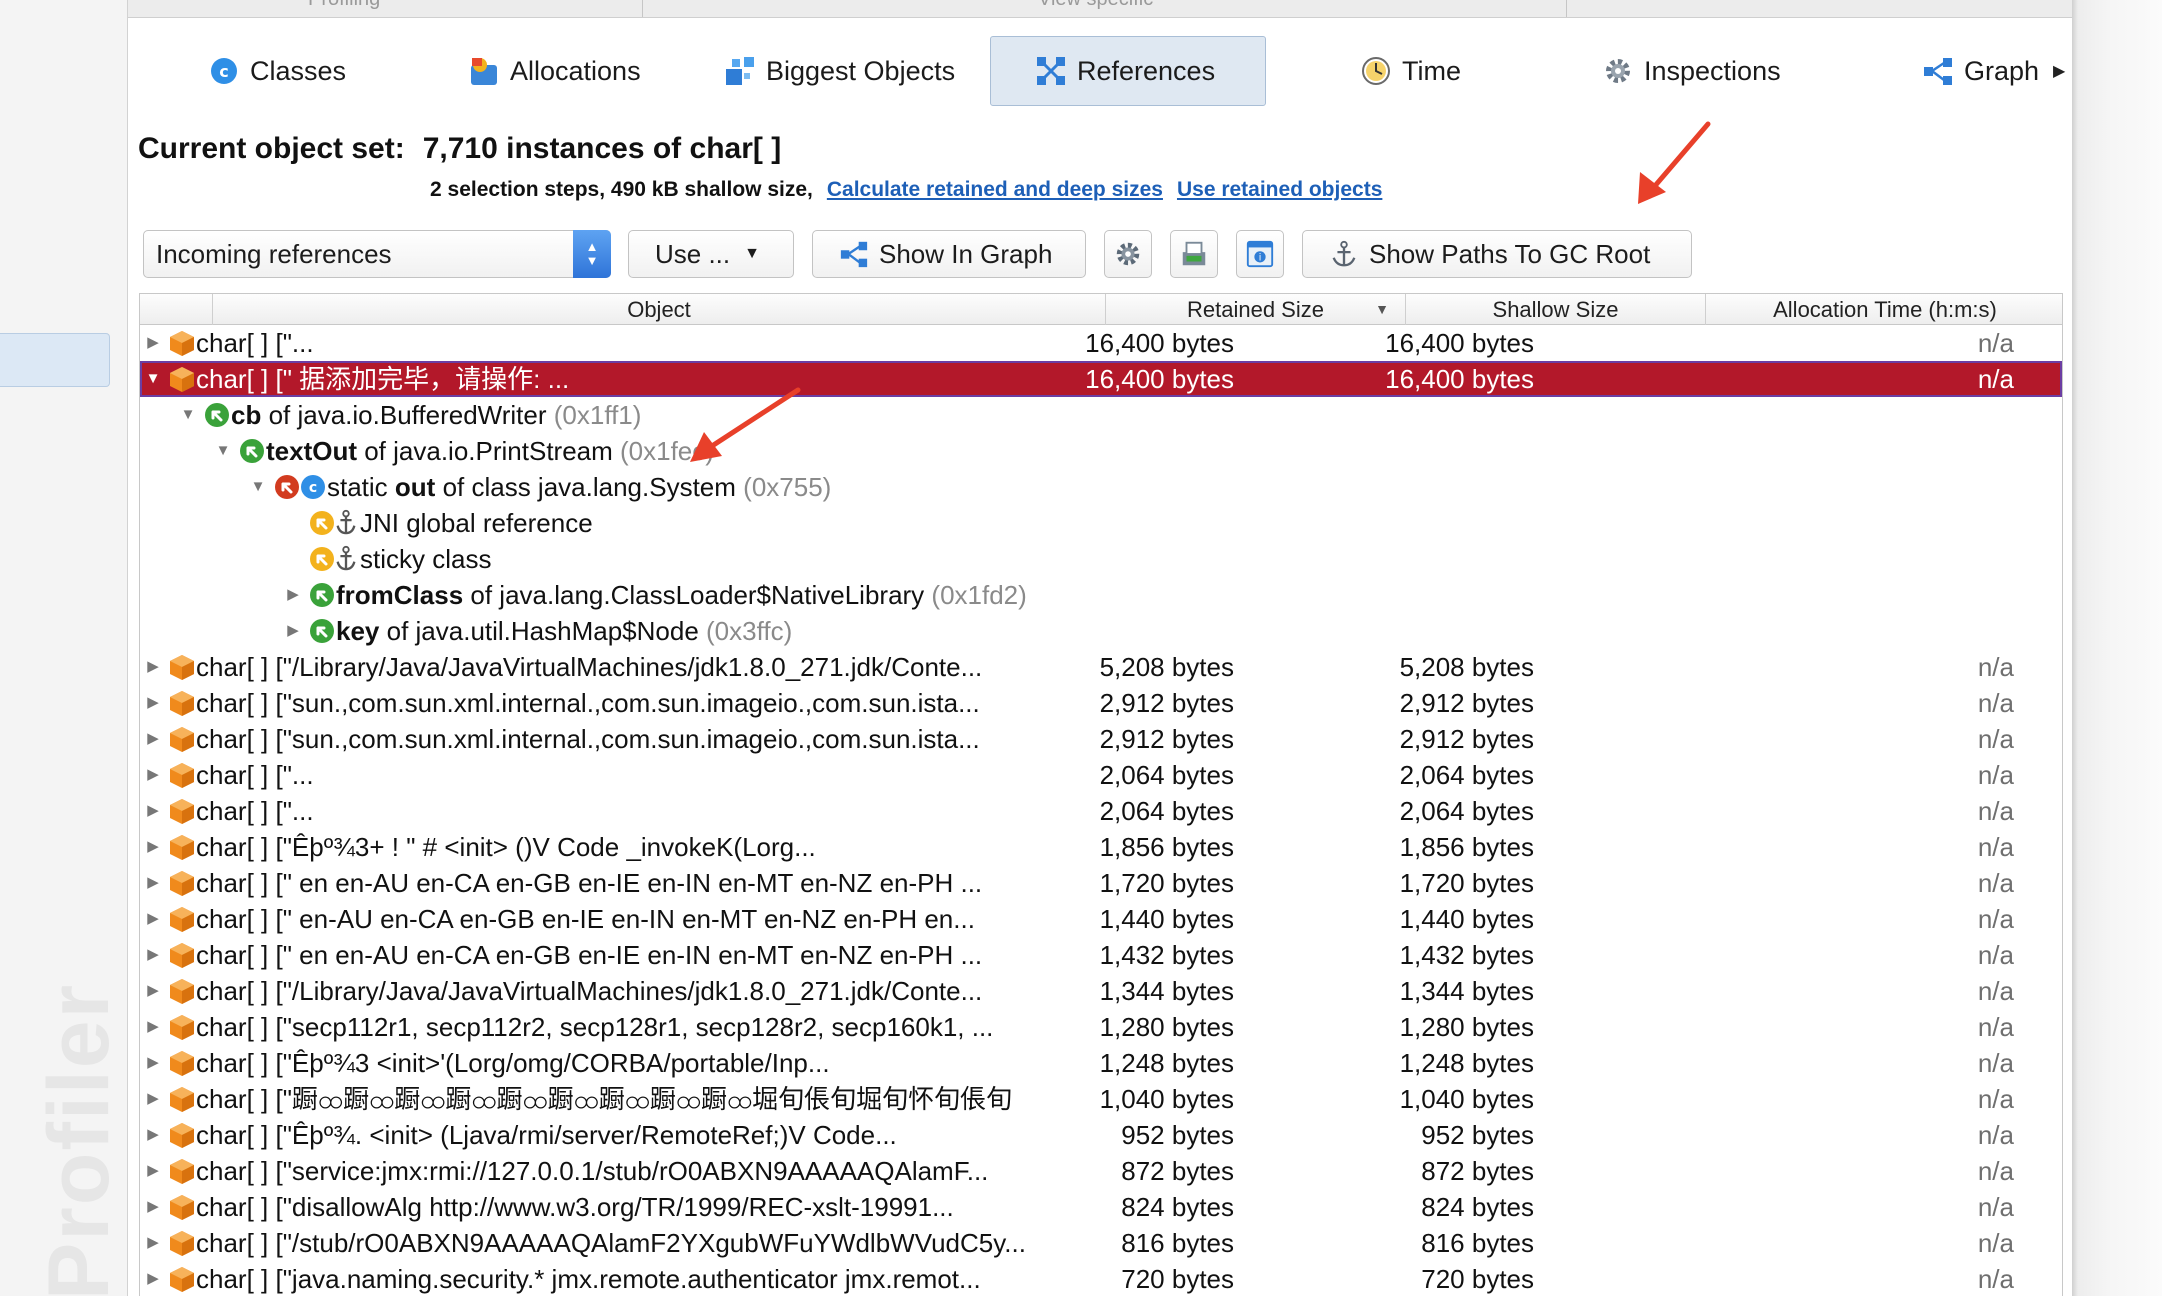 This screenshot has width=2162, height=1296. What do you see at coordinates (1256, 309) in the screenshot?
I see `column-retained-size: Retained Size ▼` at bounding box center [1256, 309].